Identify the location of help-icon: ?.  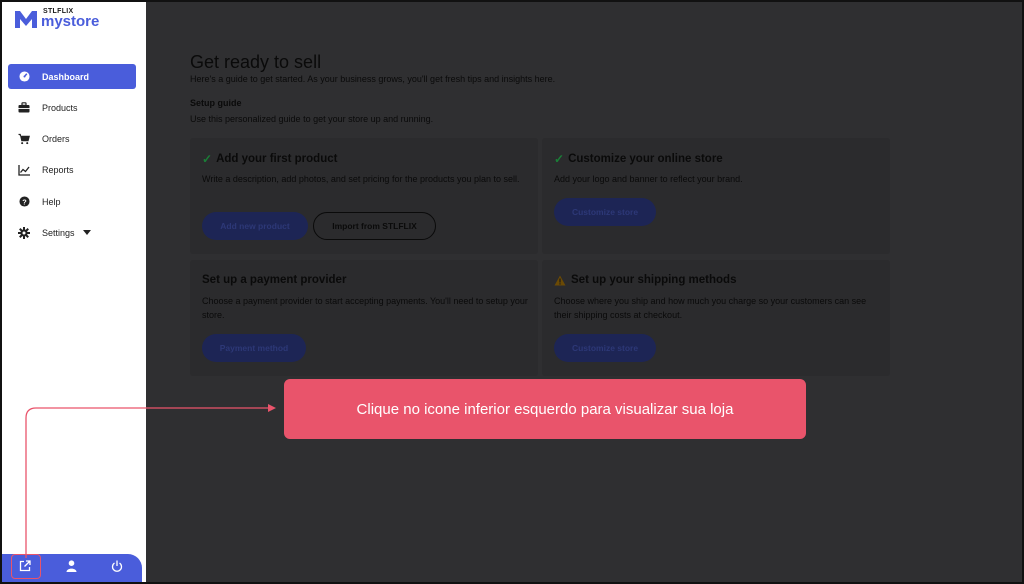
(24, 202).